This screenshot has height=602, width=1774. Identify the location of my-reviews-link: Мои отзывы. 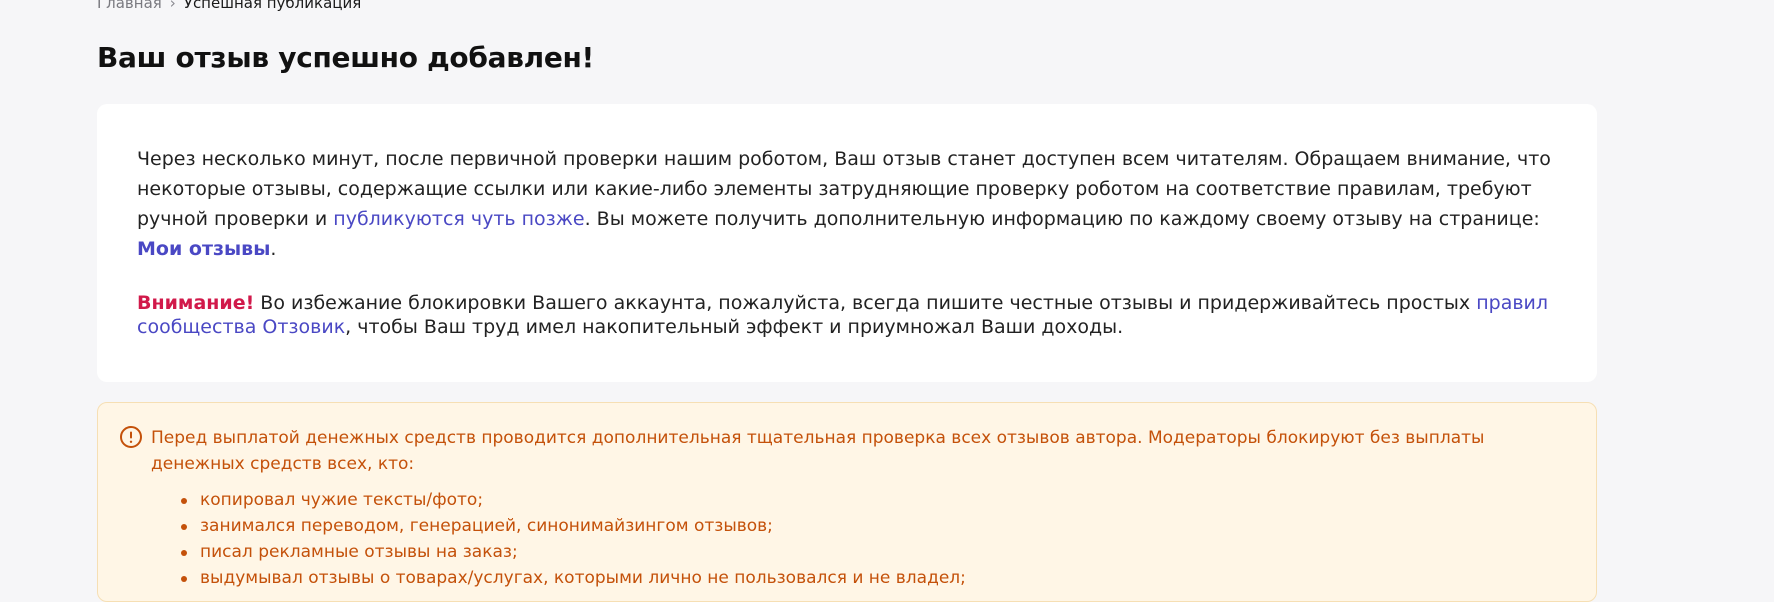
(203, 249).